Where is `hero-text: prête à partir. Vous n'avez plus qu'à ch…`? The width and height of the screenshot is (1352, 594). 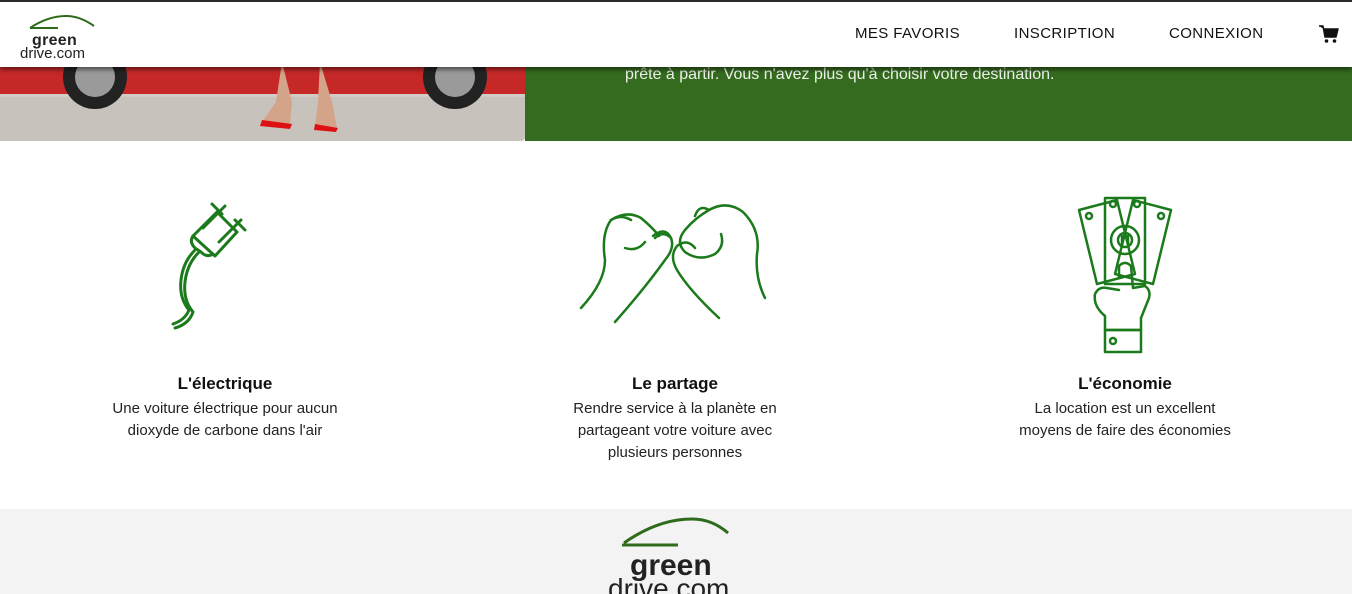
hero-text: prête à partir. Vous n'avez plus qu'à ch… is located at coordinates (840, 74).